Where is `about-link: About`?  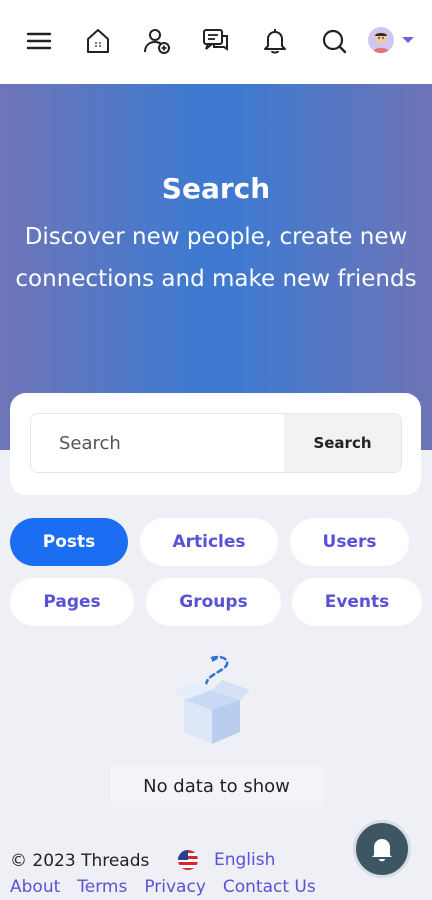 about-link: About is located at coordinates (35, 887).